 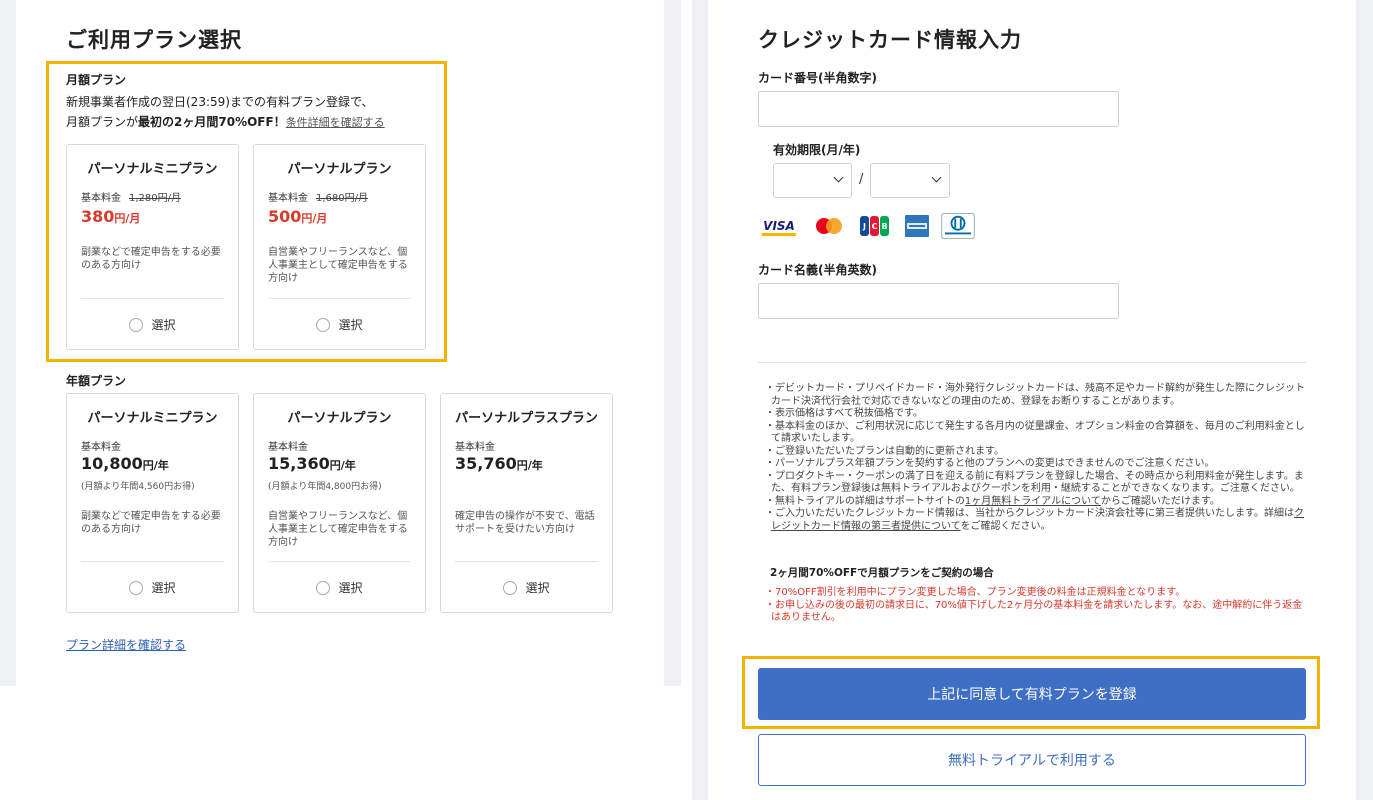 I want to click on discount-price: 380円/月, so click(x=110, y=216).